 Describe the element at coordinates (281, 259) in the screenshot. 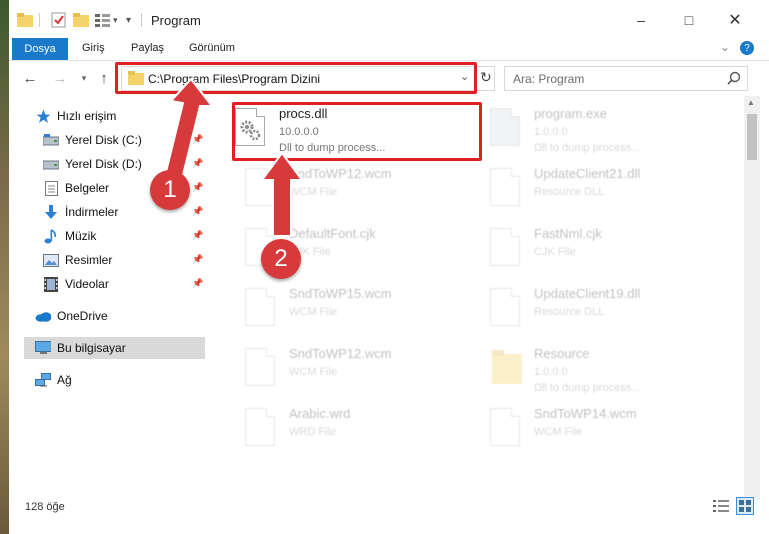

I see `annotation-badge-2: 2` at that location.